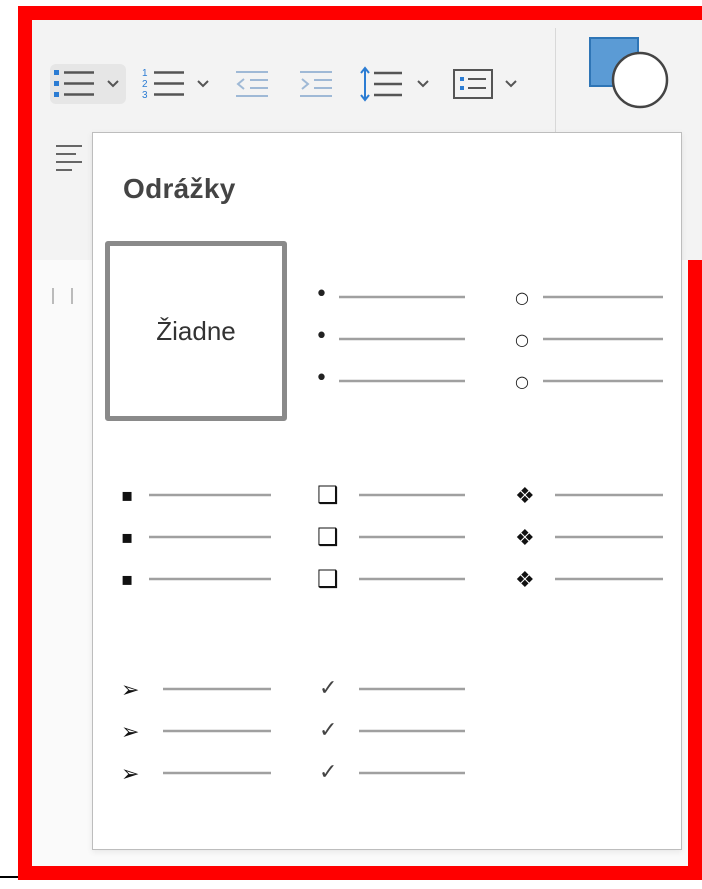 The height and width of the screenshot is (889, 702). Describe the element at coordinates (179, 188) in the screenshot. I see `panel-title: Odrážky` at that location.